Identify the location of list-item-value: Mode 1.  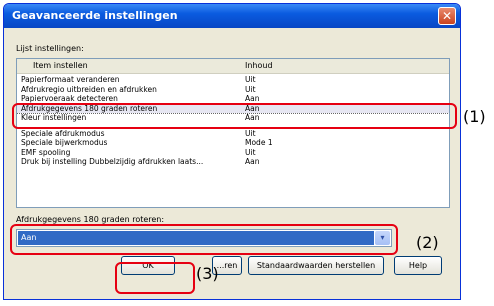
(259, 142).